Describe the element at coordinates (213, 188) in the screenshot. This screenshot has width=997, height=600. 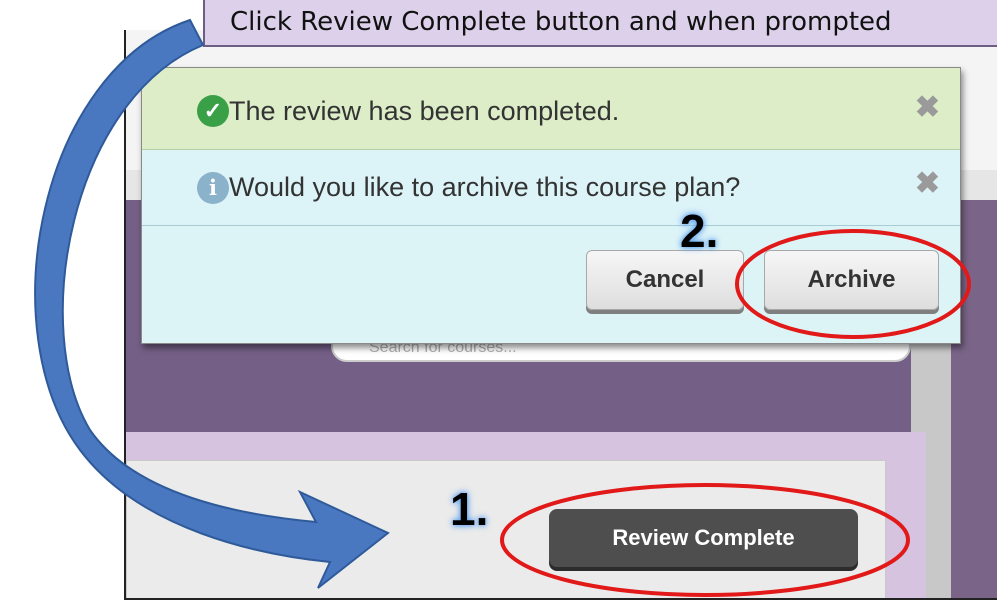
I see `info-circle-icon: i` at that location.